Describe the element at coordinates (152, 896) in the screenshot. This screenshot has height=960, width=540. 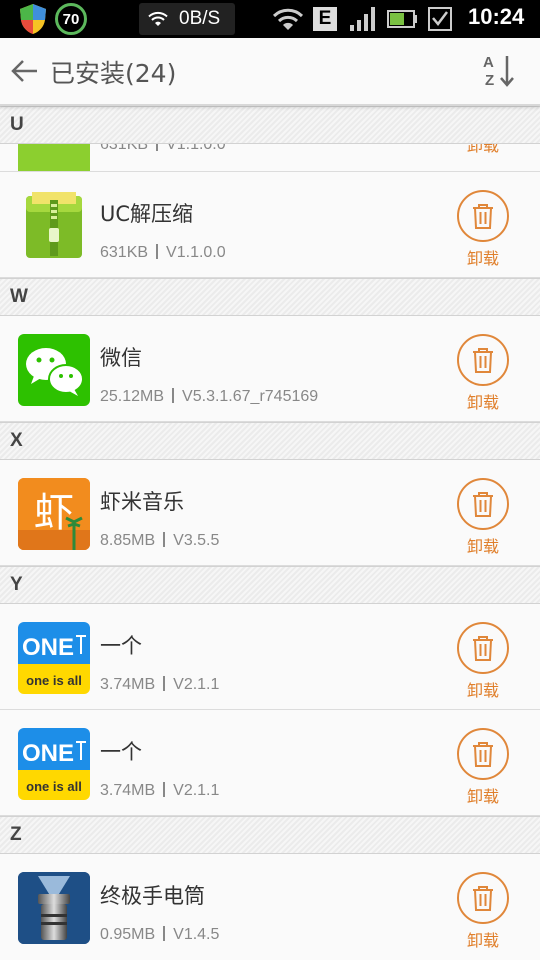
I see `app-name: 终极手电筒` at that location.